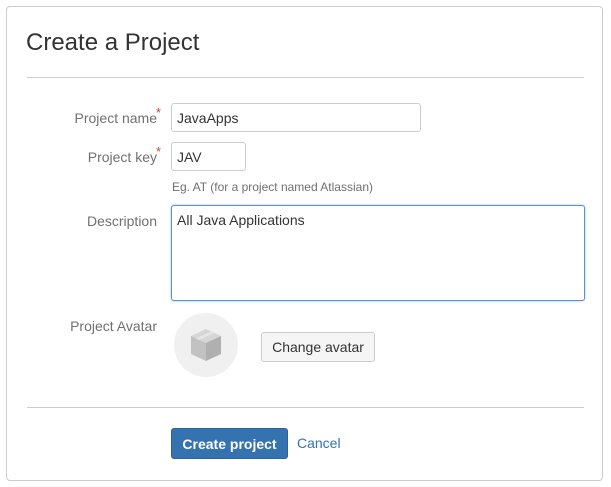  Describe the element at coordinates (159, 151) in the screenshot. I see `project-key-required-marker: *` at that location.